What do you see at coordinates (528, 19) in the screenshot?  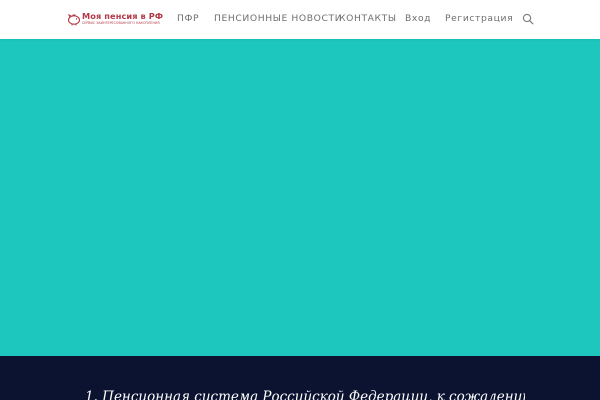 I see `search-icon` at bounding box center [528, 19].